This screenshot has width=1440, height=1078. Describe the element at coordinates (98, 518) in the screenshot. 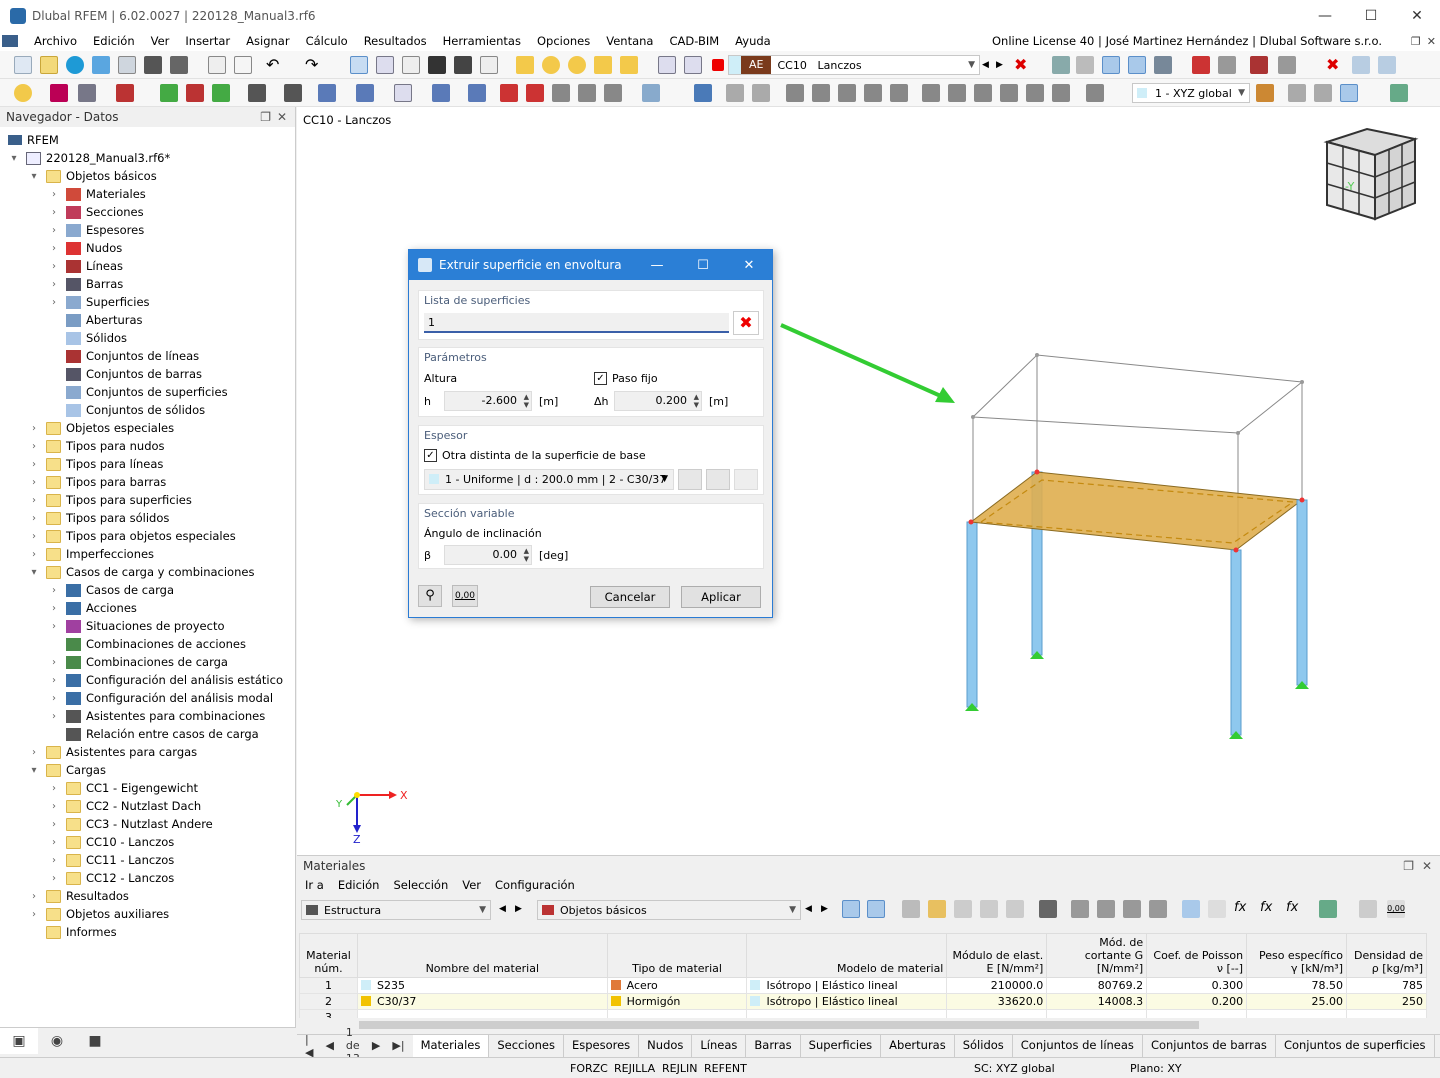

I see `tree-item: › Tipos para sólidos` at that location.